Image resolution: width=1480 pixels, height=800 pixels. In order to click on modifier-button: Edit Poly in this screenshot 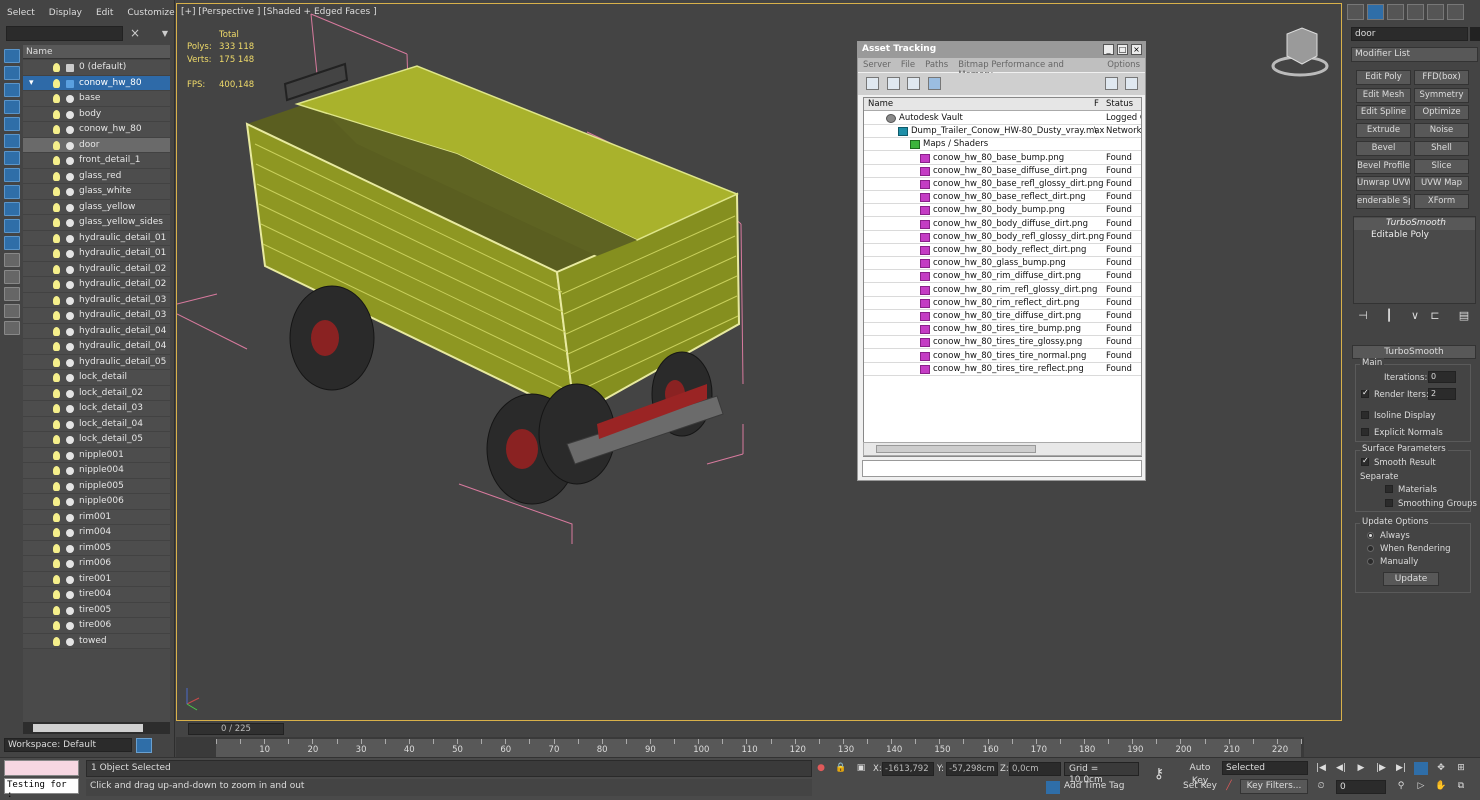, I will do `click(1383, 77)`.